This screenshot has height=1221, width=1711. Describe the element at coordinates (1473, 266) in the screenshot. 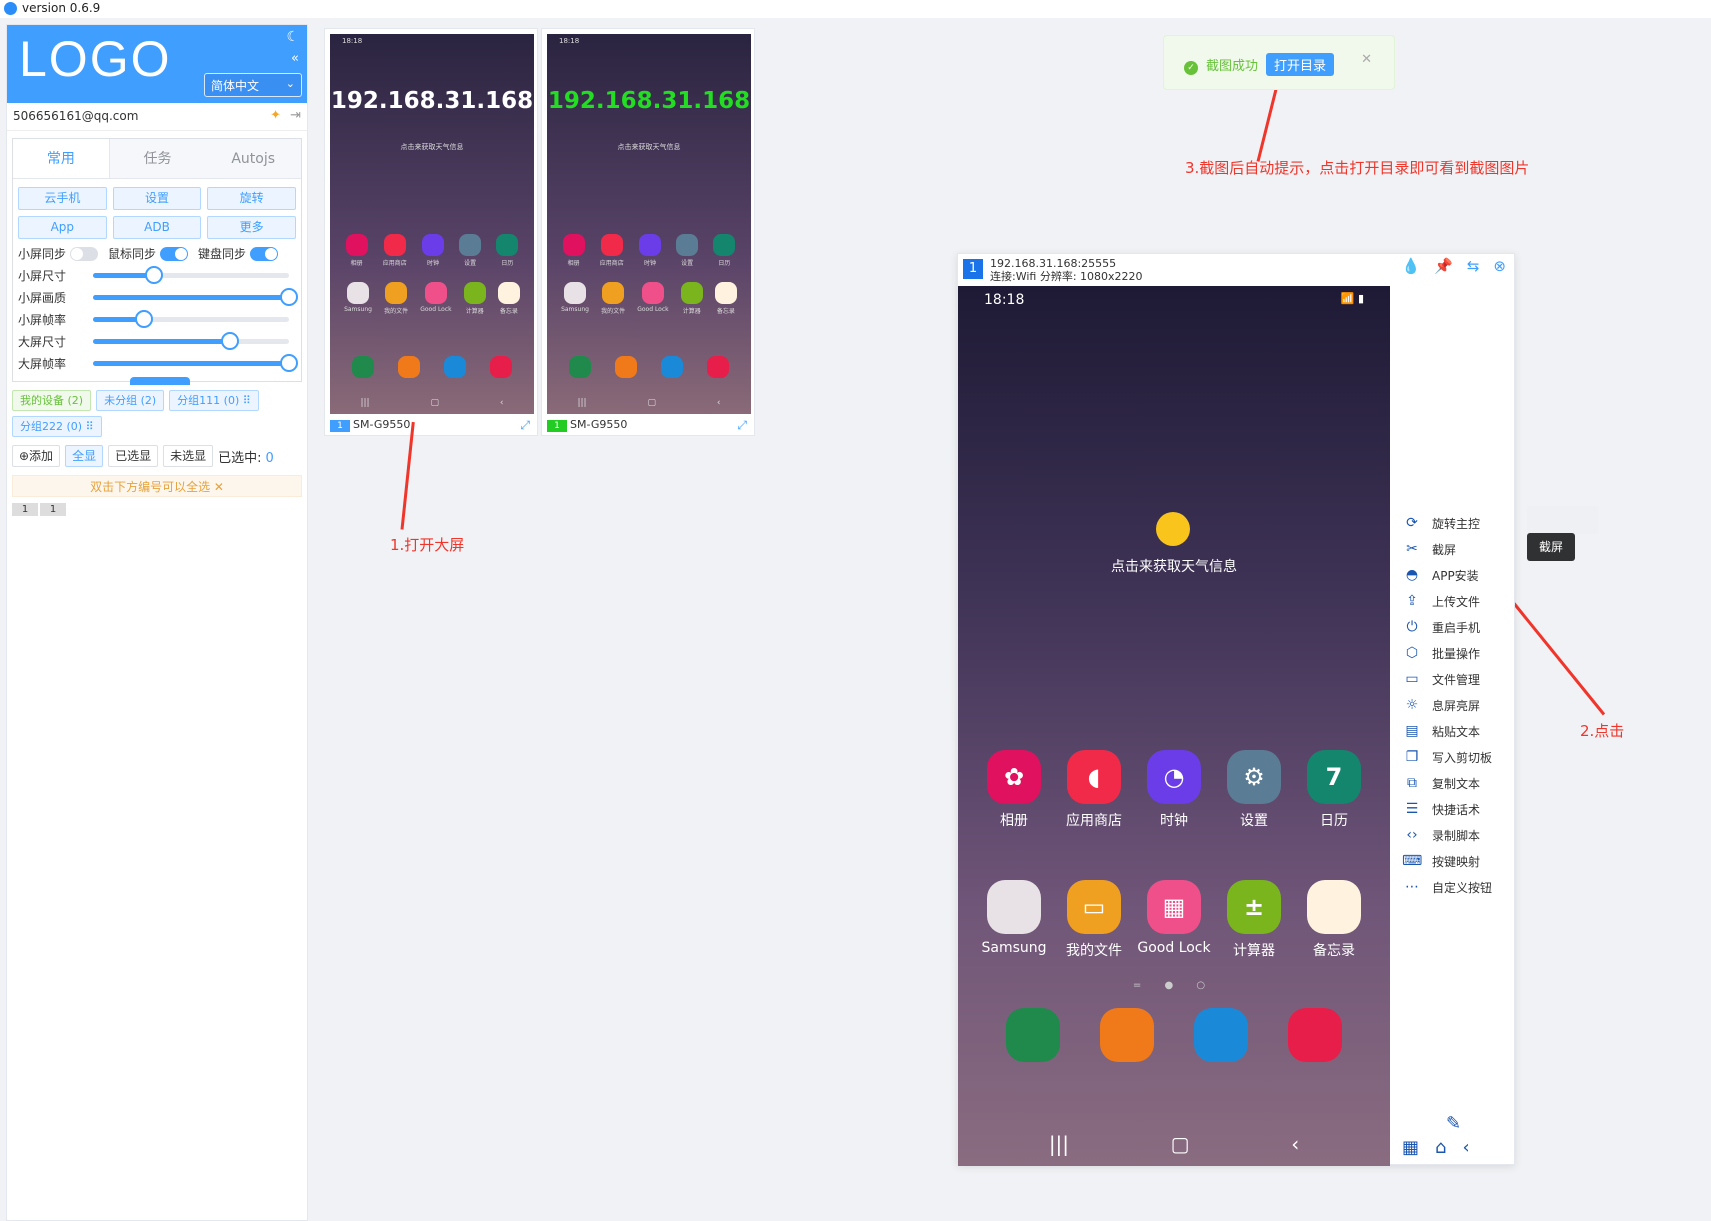

I see `swap-icon: ⇆` at that location.